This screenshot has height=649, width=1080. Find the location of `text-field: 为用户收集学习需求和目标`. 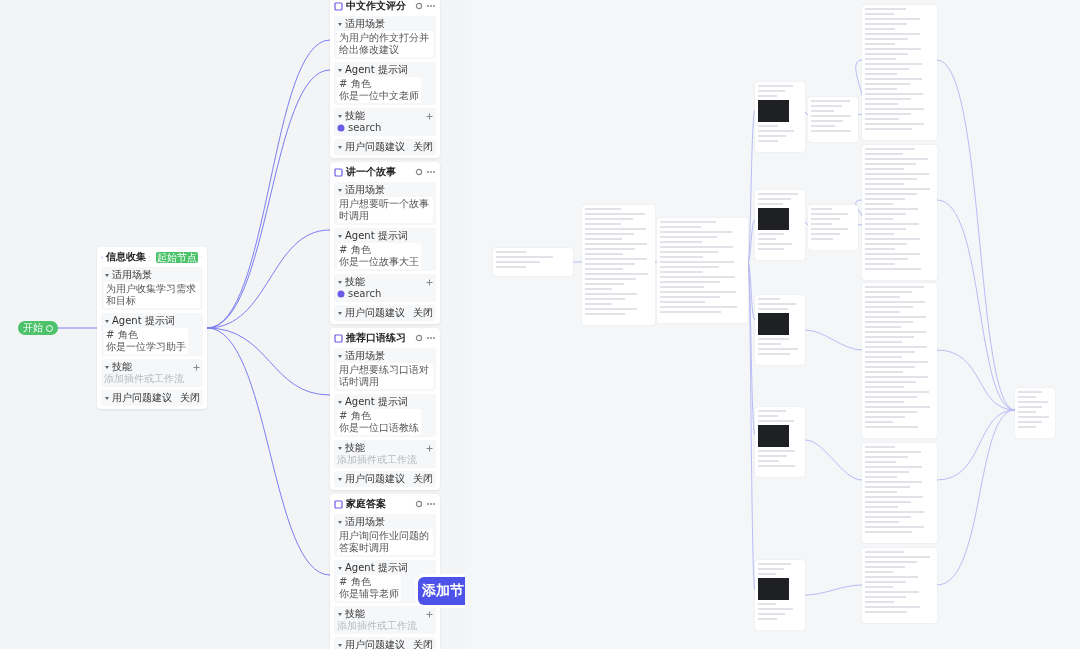

text-field: 为用户收集学习需求和目标 is located at coordinates (152, 295).